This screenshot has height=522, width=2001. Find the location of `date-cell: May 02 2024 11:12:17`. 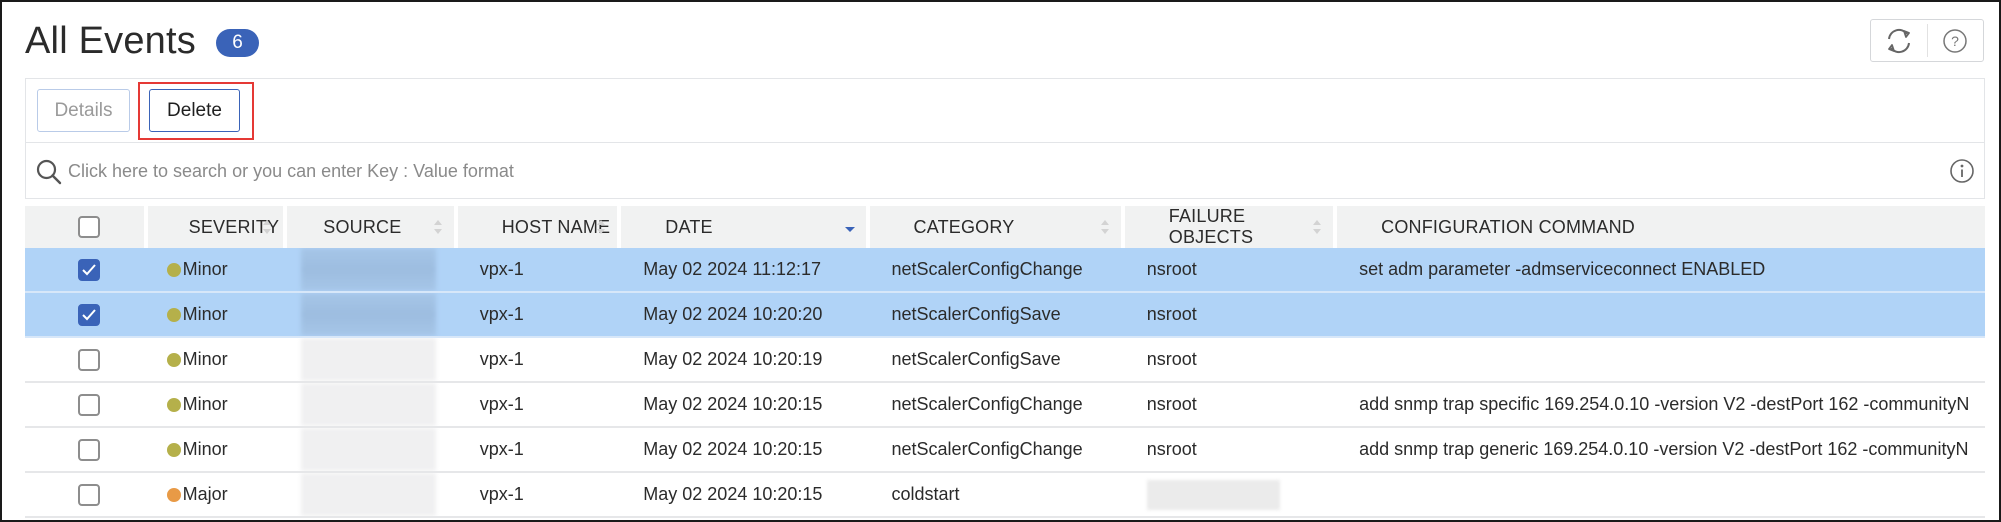

date-cell: May 02 2024 11:12:17 is located at coordinates (743, 269).